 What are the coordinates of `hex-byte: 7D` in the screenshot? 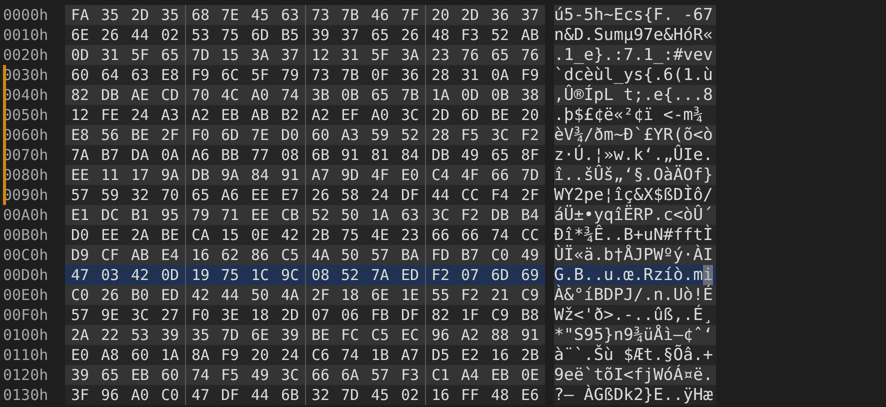 It's located at (230, 335).